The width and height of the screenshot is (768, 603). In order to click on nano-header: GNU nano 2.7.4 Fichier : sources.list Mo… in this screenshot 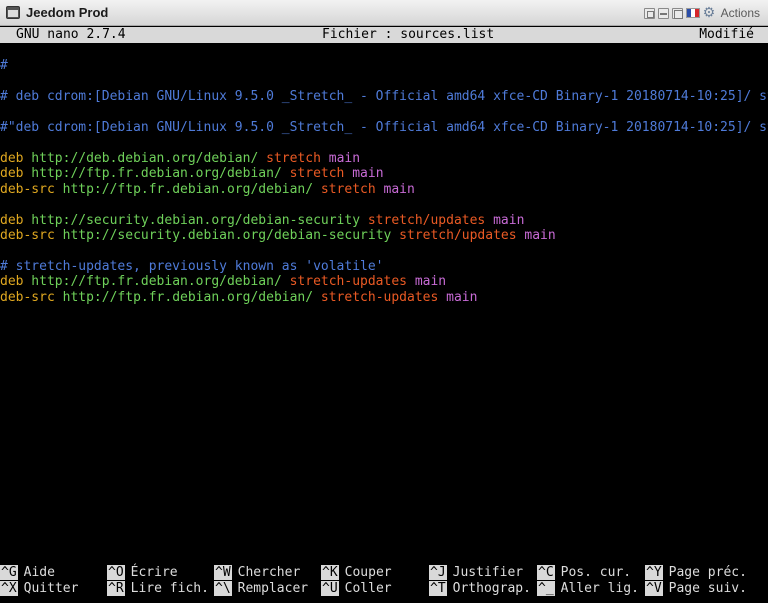, I will do `click(384, 35)`.